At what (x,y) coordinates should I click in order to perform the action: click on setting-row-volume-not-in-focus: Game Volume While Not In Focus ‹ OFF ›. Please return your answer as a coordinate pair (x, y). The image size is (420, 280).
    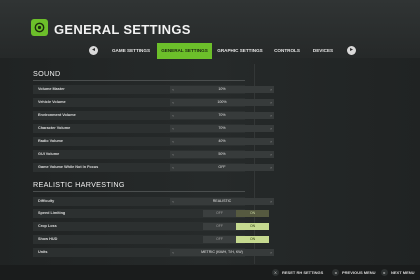
    Looking at the image, I should click on (153, 167).